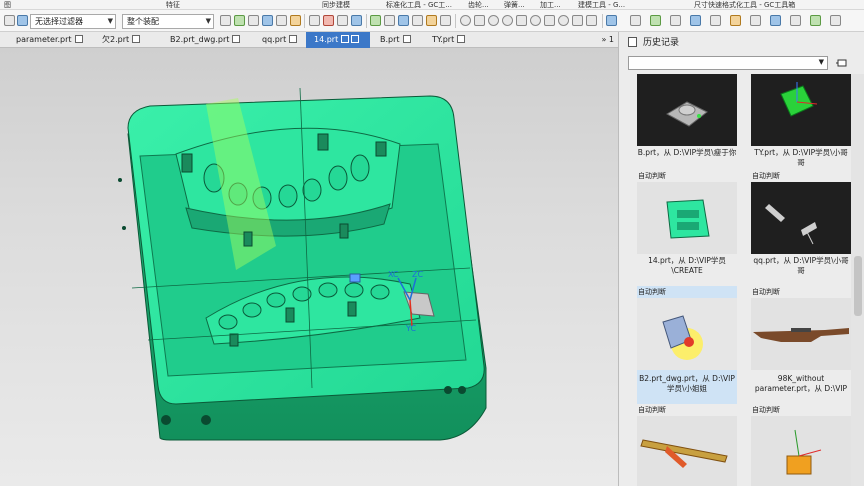 The width and height of the screenshot is (864, 486). Describe the element at coordinates (675, 20) in the screenshot. I see `edit-section-icon` at that location.